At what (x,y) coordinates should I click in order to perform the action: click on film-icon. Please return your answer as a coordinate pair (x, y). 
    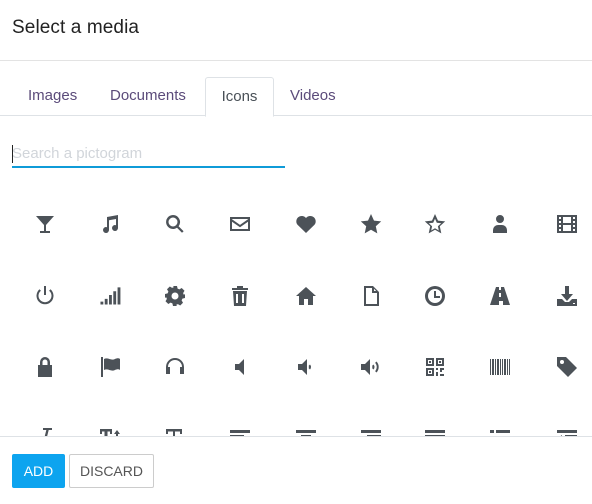
    Looking at the image, I should click on (567, 224).